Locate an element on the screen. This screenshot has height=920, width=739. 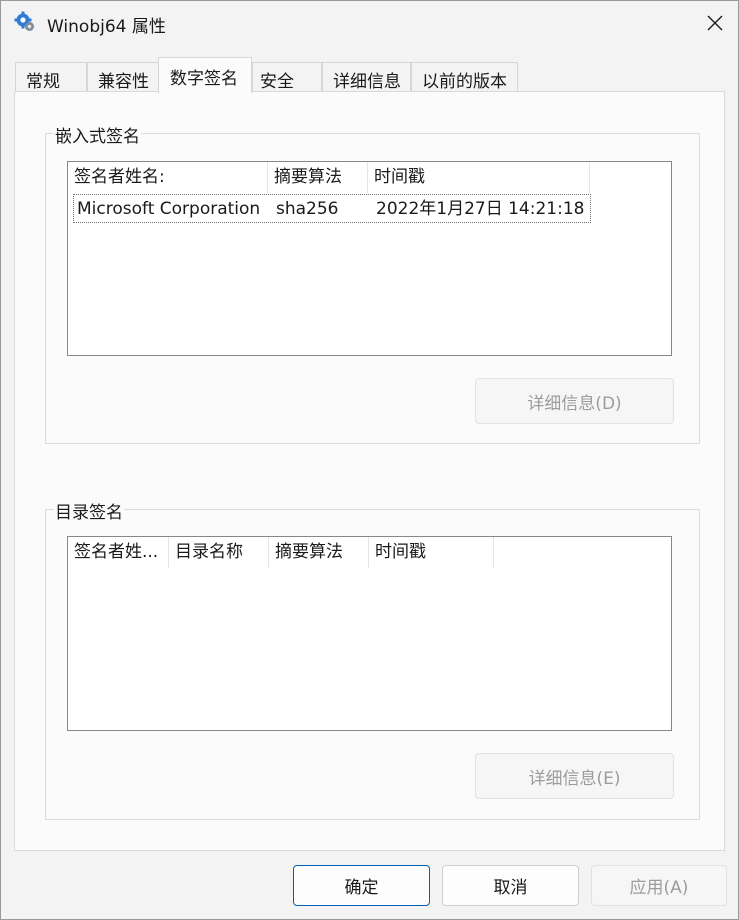
catalog-group-title: 目录签名 is located at coordinates (89, 510).